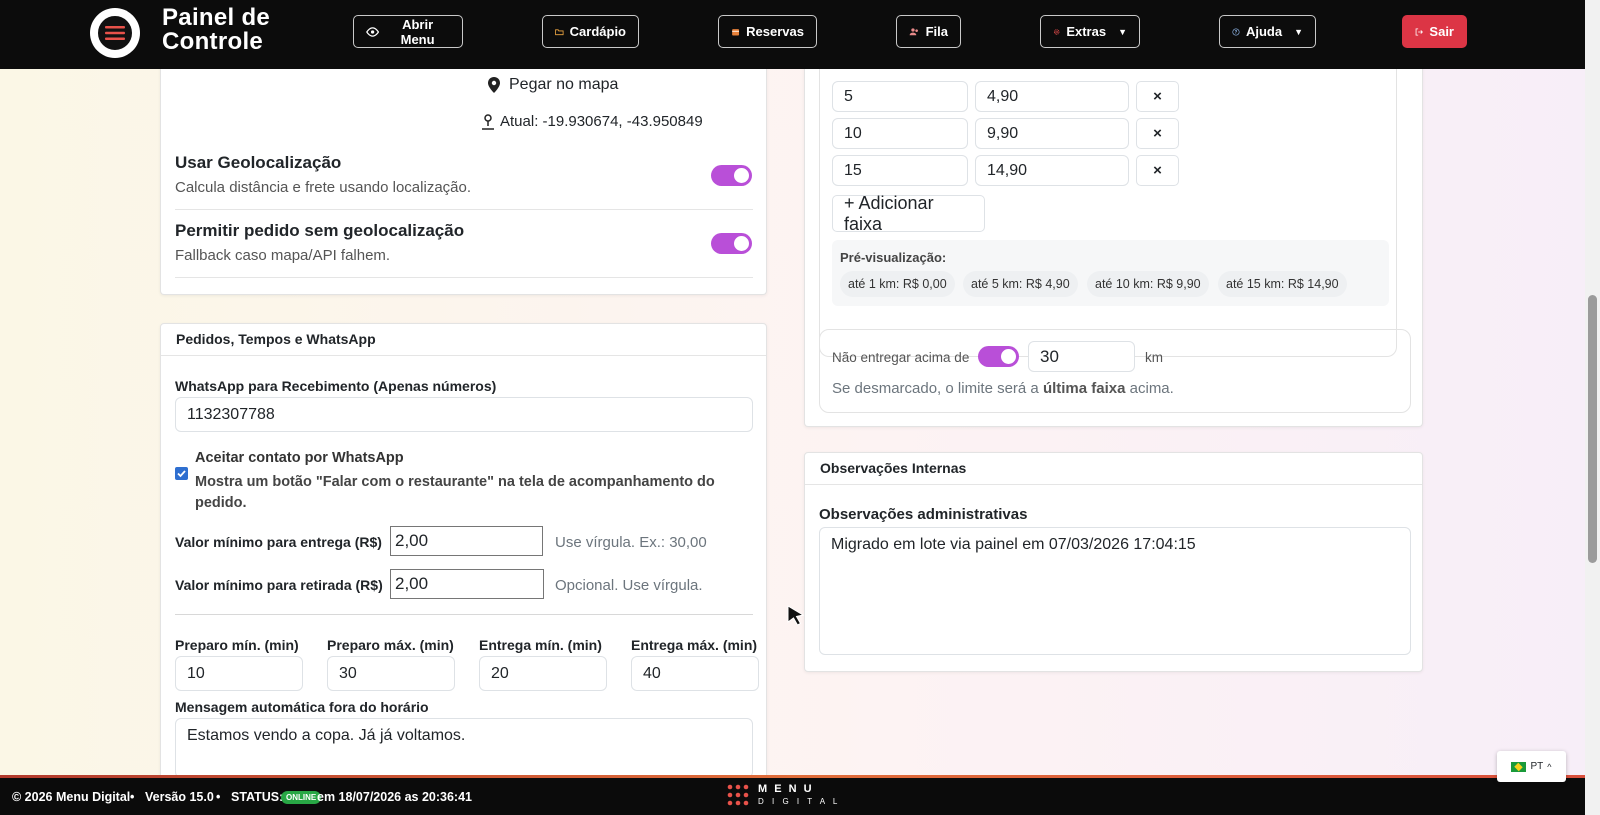 The height and width of the screenshot is (815, 1600). I want to click on help-dropdown-button: ? Ajuda ▼, so click(1267, 31).